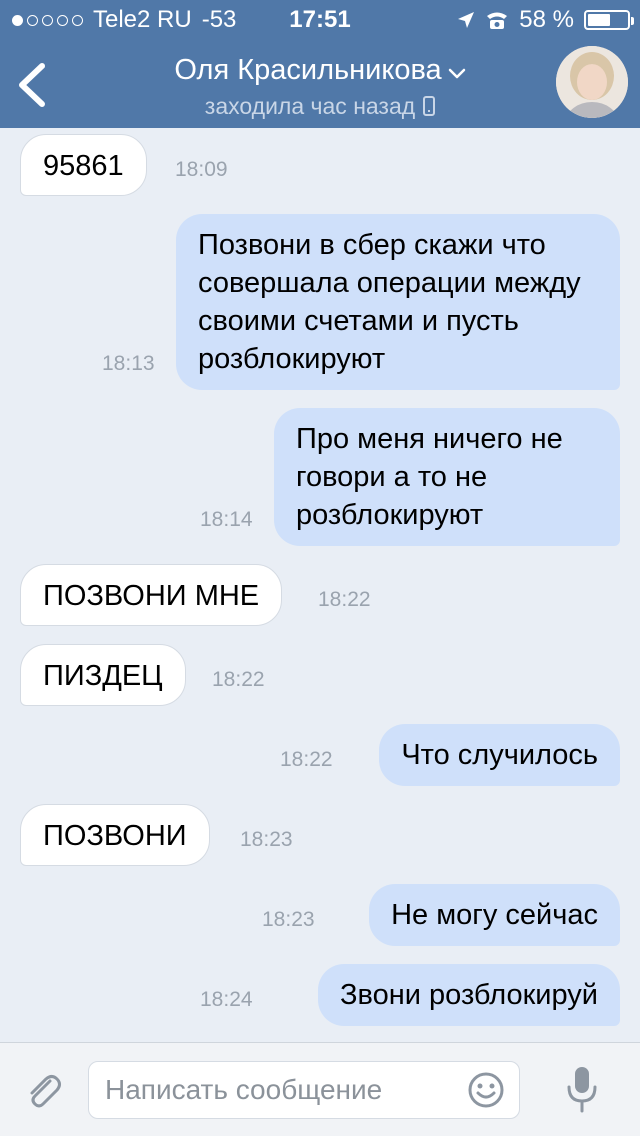  I want to click on message-text: 95861, so click(83, 166).